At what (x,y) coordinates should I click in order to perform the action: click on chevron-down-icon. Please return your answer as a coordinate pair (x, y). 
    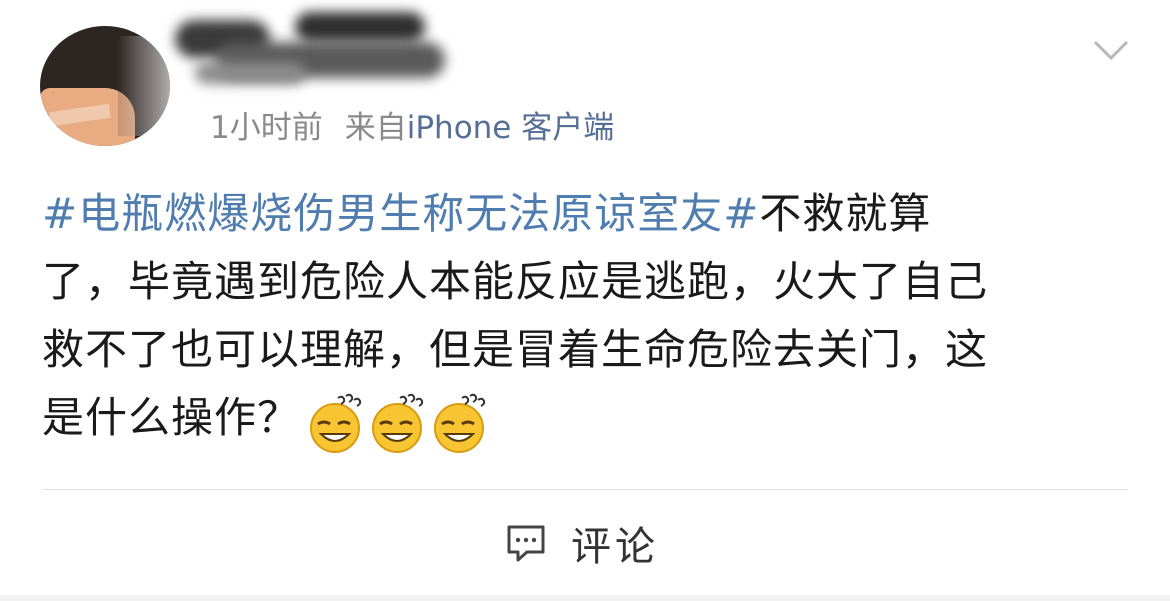
    Looking at the image, I should click on (1111, 50).